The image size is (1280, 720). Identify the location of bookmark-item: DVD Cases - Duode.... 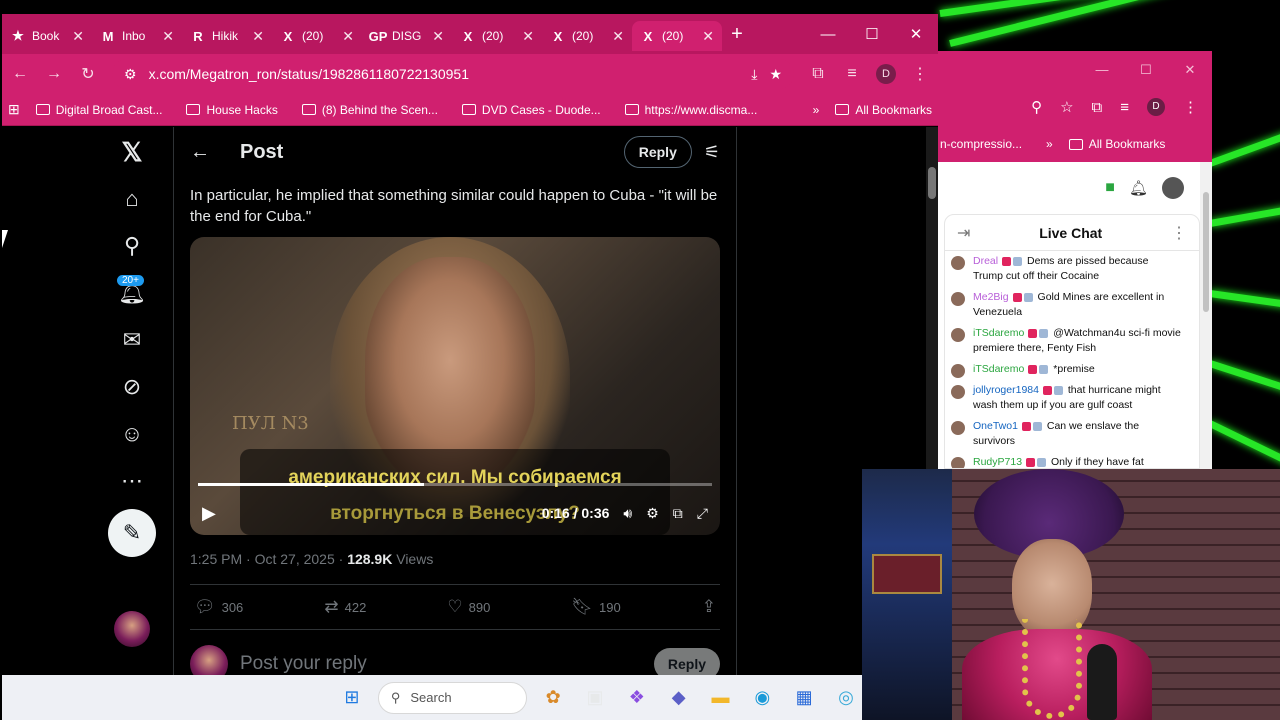
(531, 110).